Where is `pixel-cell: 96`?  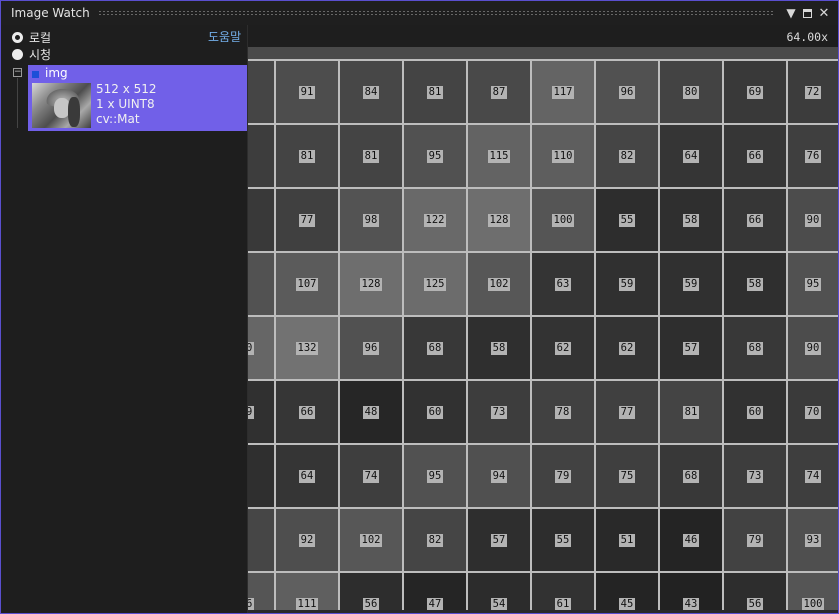 pixel-cell: 96 is located at coordinates (628, 93).